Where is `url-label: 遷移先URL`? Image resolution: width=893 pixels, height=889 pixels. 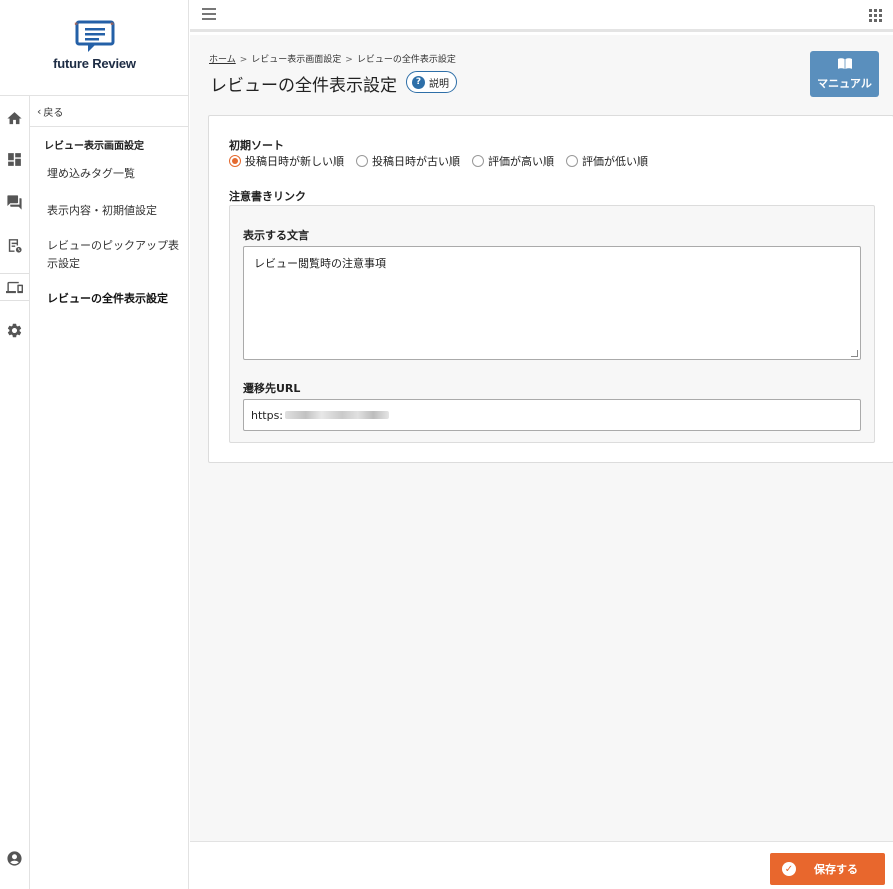 url-label: 遷移先URL is located at coordinates (272, 388).